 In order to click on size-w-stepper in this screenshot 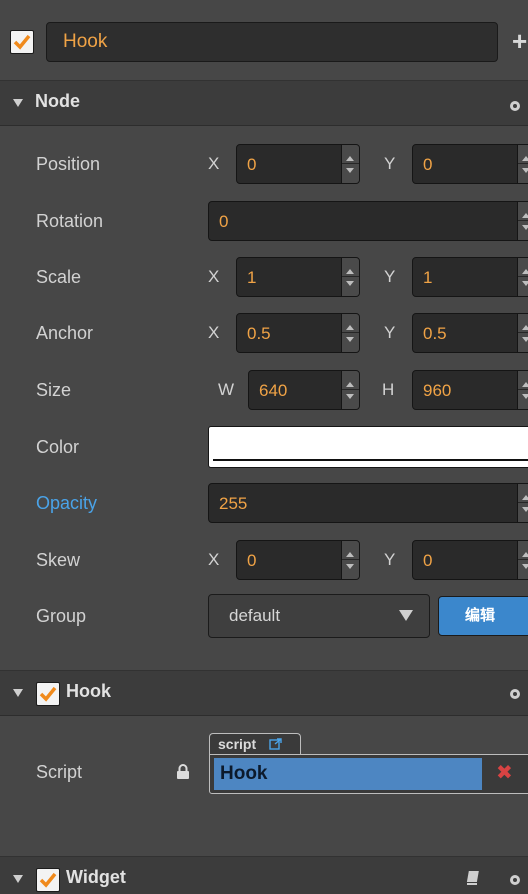, I will do `click(350, 390)`.